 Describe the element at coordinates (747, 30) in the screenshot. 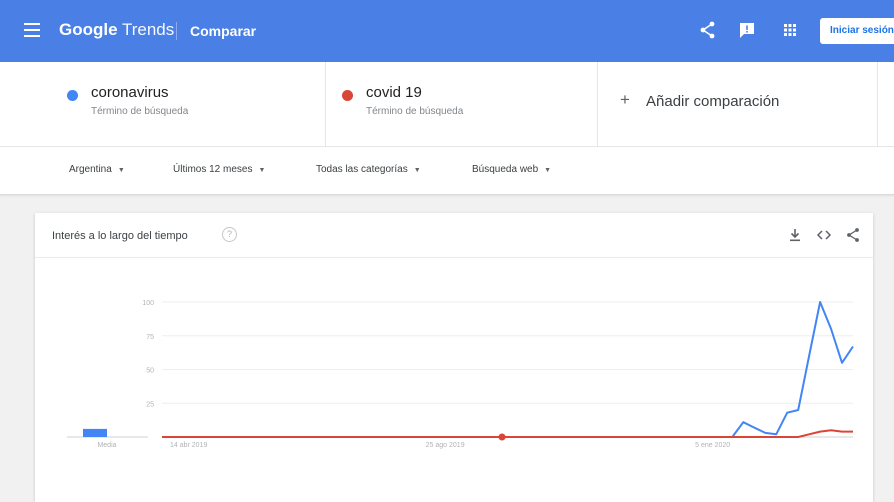

I see `feedback-icon` at that location.